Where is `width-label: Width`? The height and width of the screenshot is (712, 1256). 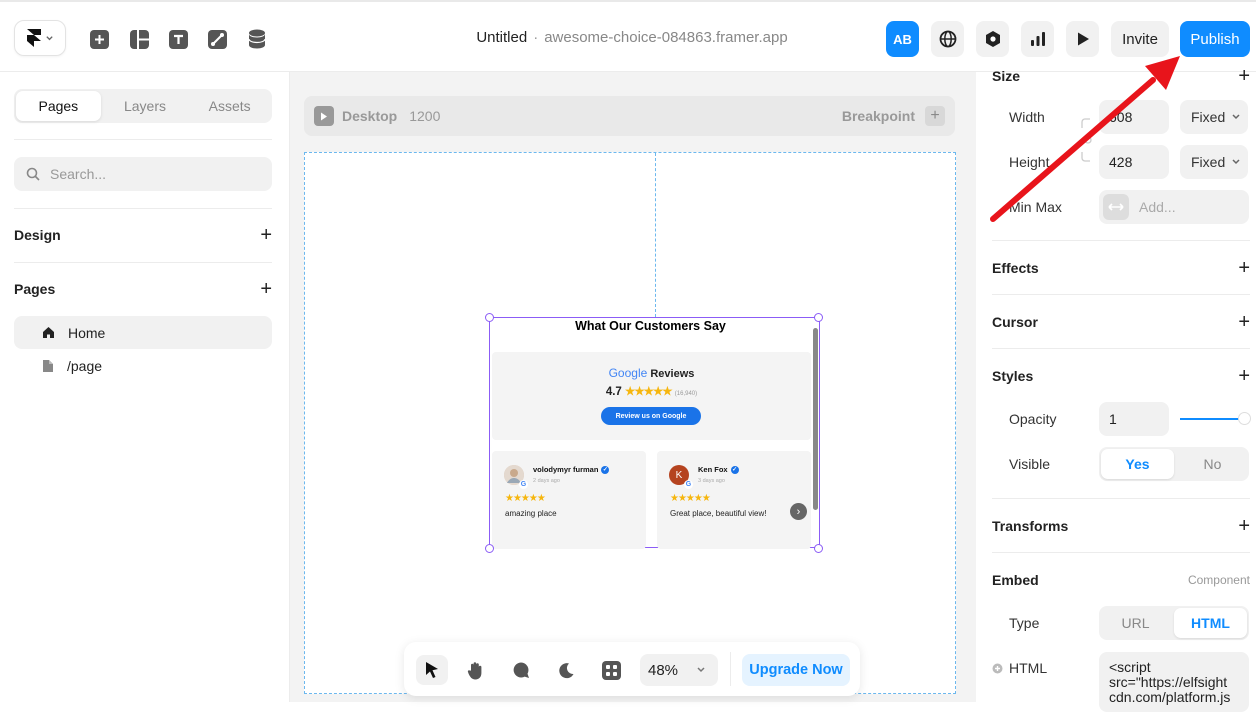
width-label: Width is located at coordinates (1027, 117).